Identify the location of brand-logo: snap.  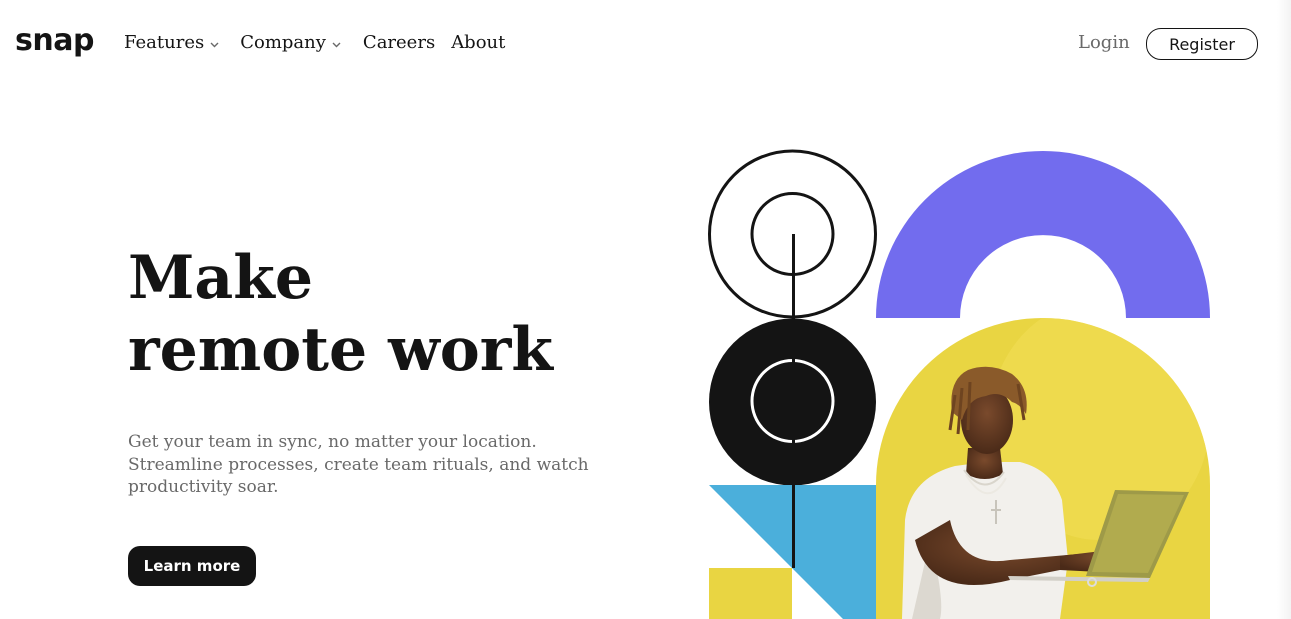
(54, 41).